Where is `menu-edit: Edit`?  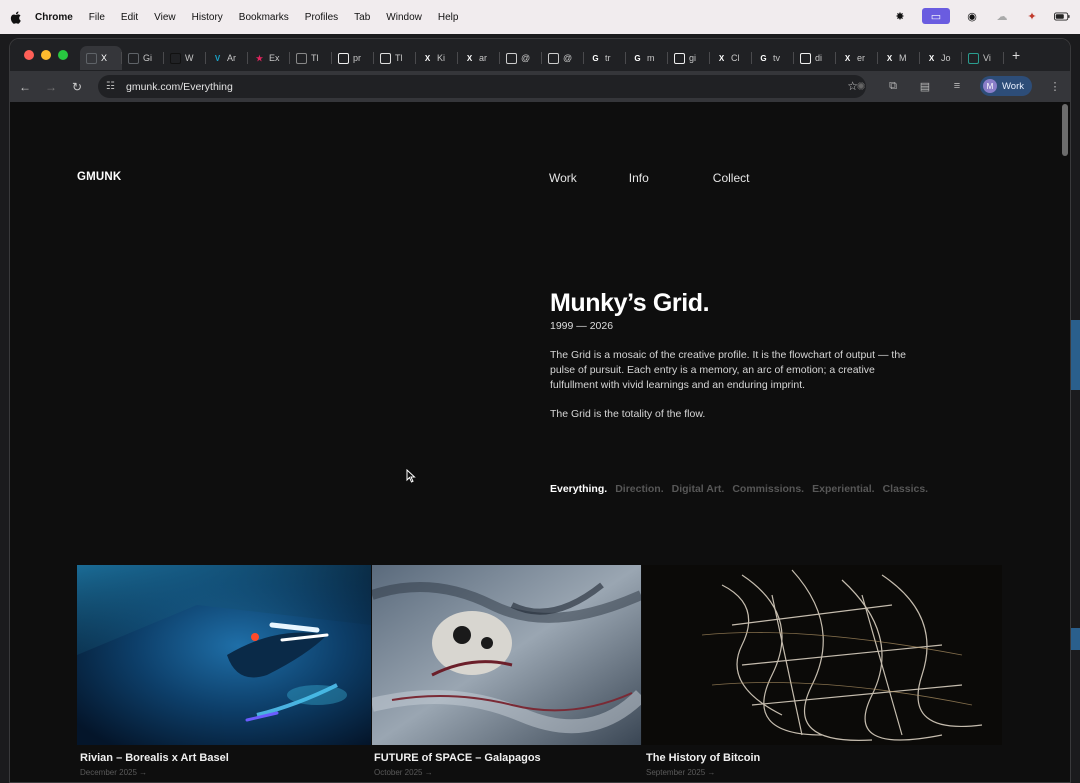 menu-edit: Edit is located at coordinates (129, 17).